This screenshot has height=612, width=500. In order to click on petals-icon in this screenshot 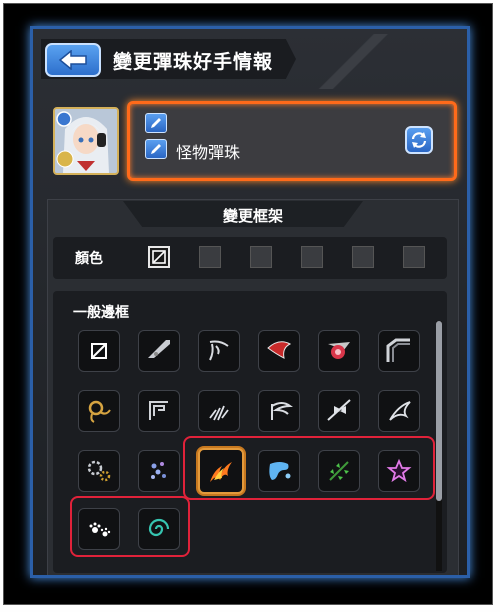, I will do `click(158, 470)`.